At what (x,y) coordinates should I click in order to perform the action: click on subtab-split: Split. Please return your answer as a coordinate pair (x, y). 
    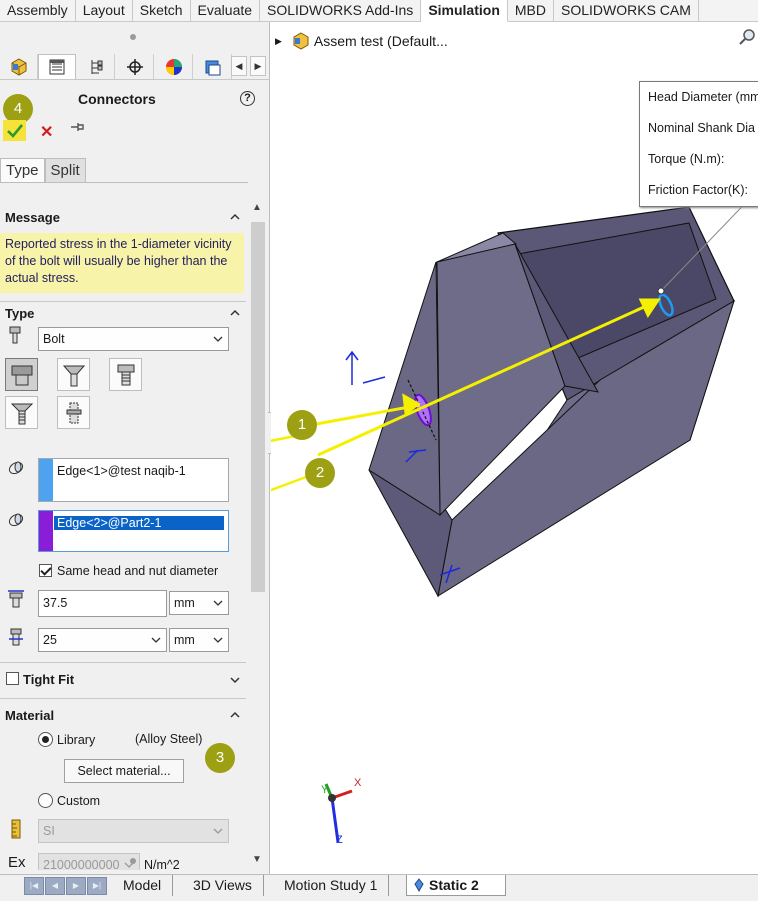
    Looking at the image, I should click on (65, 170).